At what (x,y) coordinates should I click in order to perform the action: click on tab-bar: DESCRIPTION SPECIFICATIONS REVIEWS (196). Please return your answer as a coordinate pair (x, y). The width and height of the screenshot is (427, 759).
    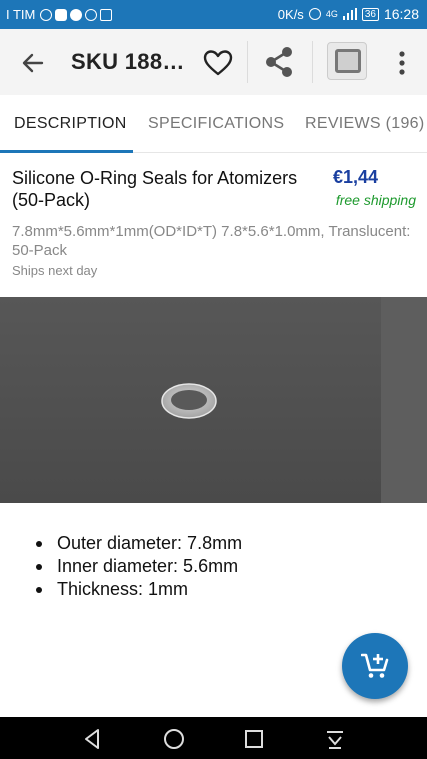
    Looking at the image, I should click on (213, 124).